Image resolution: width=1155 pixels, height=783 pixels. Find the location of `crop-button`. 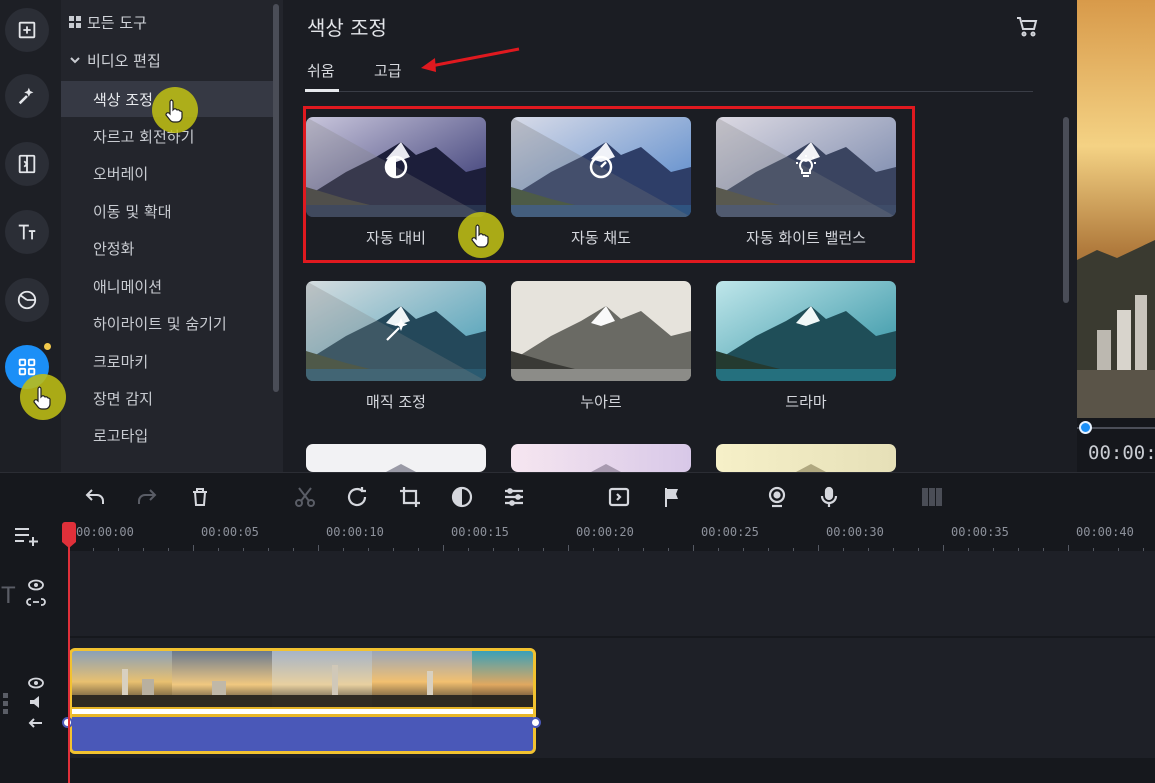

crop-button is located at coordinates (410, 497).